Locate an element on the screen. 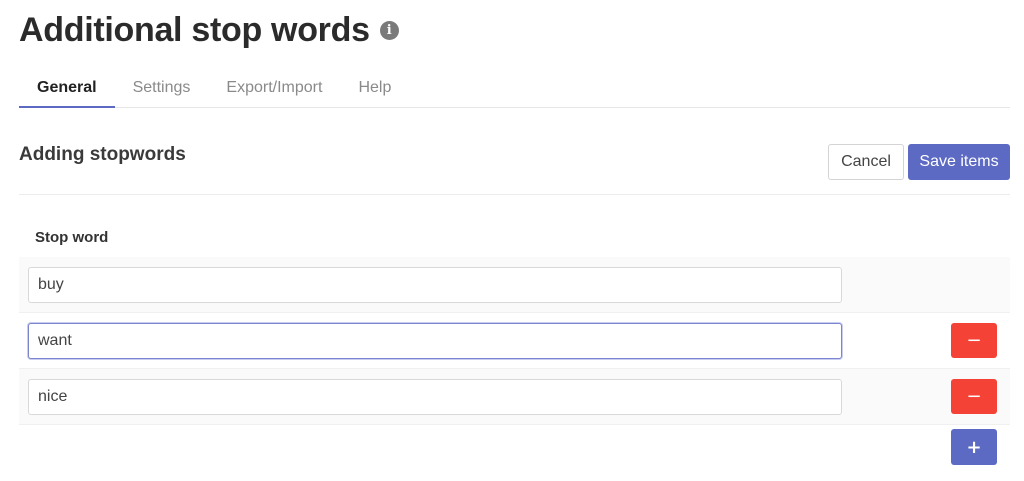  info-icon: i is located at coordinates (389, 30).